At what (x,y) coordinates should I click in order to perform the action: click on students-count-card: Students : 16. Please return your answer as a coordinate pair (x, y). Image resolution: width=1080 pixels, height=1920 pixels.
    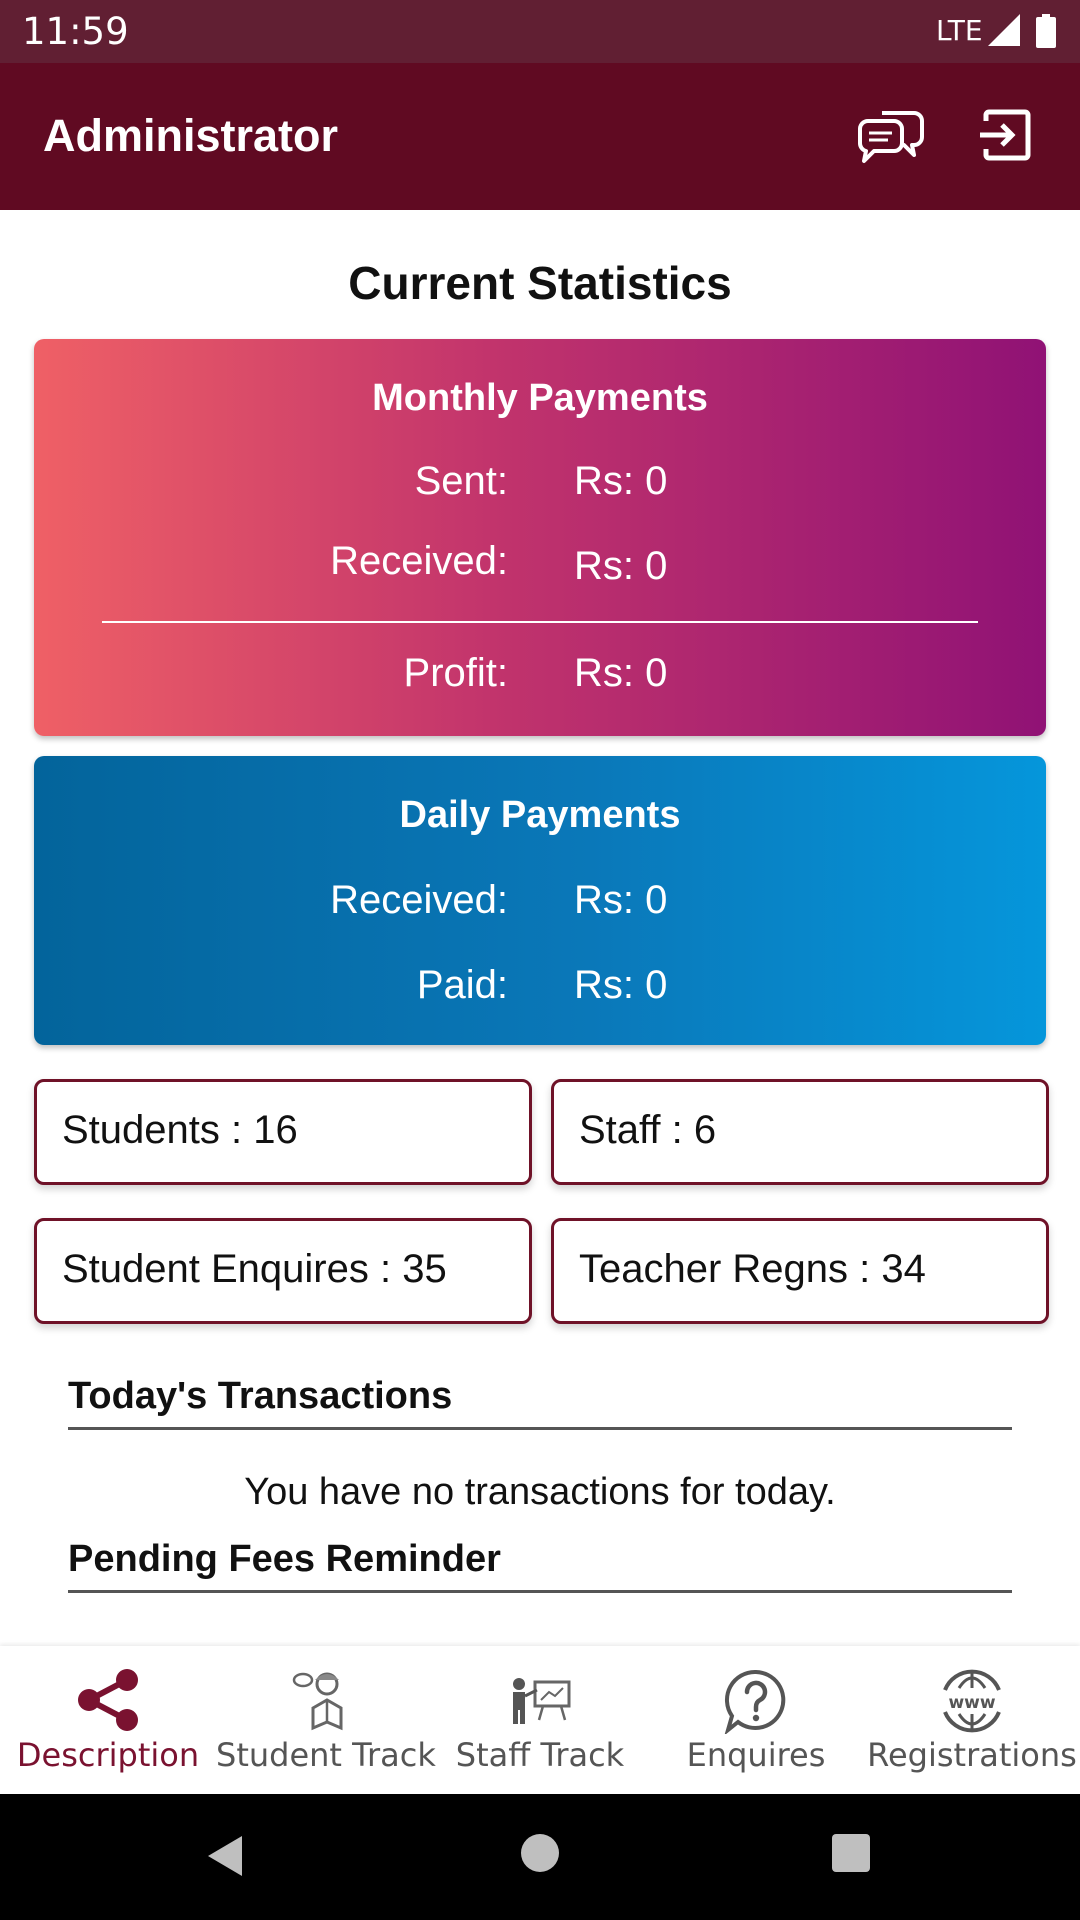
    Looking at the image, I should click on (283, 1132).